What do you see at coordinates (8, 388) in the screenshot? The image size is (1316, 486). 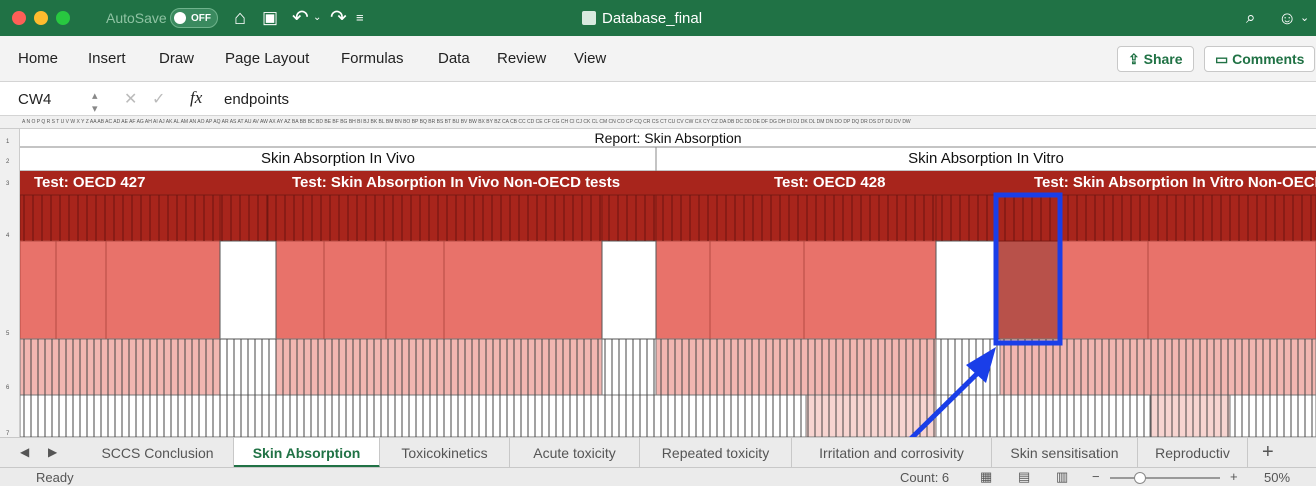 I see `row-number: 6` at bounding box center [8, 388].